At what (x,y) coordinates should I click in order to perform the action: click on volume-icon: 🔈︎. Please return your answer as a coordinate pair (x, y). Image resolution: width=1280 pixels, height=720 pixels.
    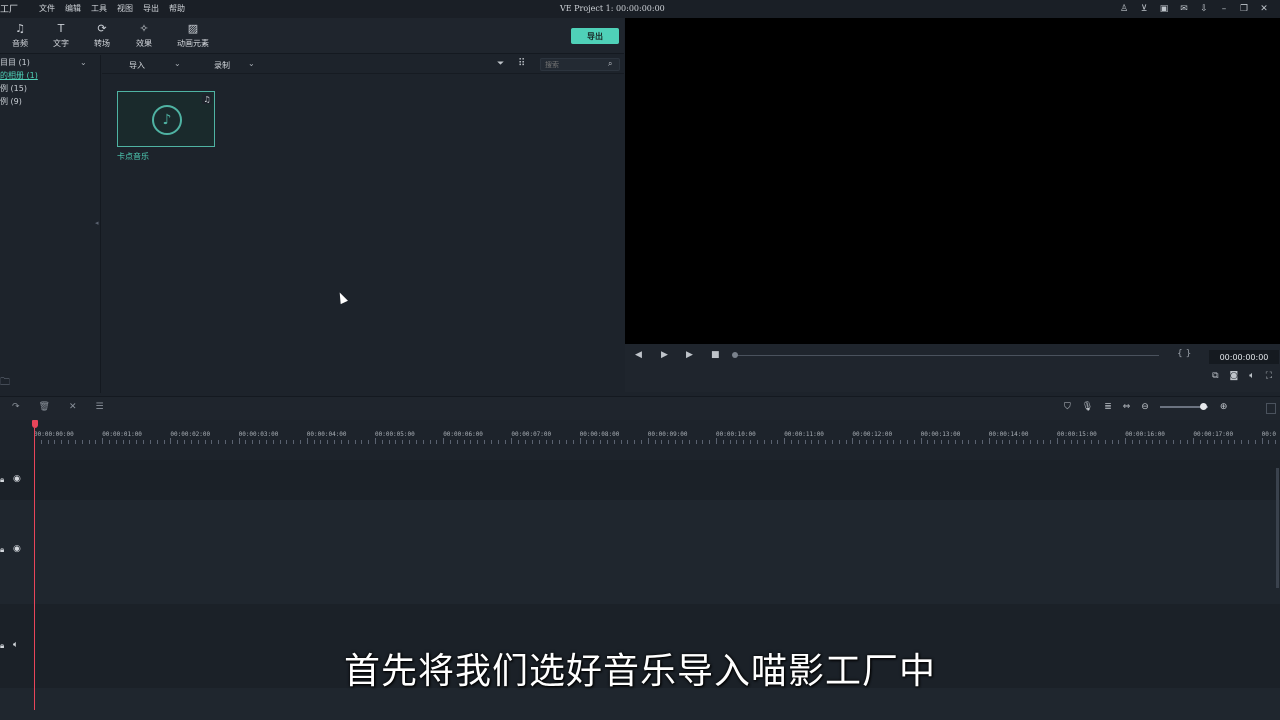
    Looking at the image, I should click on (1251, 376).